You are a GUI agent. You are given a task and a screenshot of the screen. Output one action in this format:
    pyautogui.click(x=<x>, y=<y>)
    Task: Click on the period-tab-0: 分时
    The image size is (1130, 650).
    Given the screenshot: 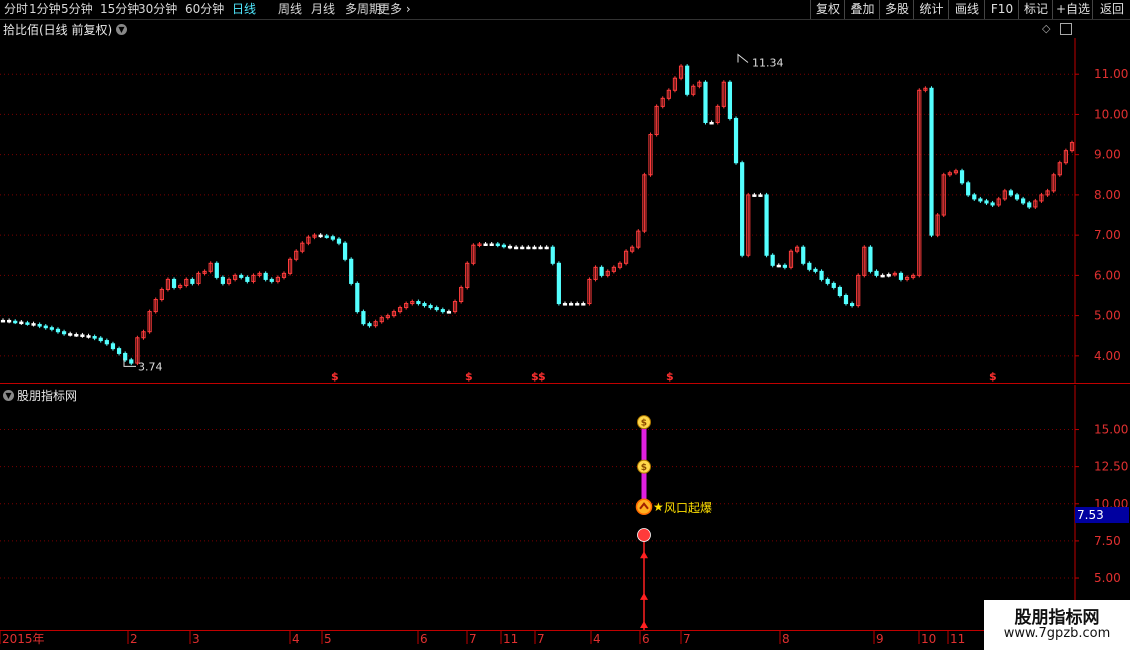 What is the action you would take?
    pyautogui.click(x=16, y=9)
    